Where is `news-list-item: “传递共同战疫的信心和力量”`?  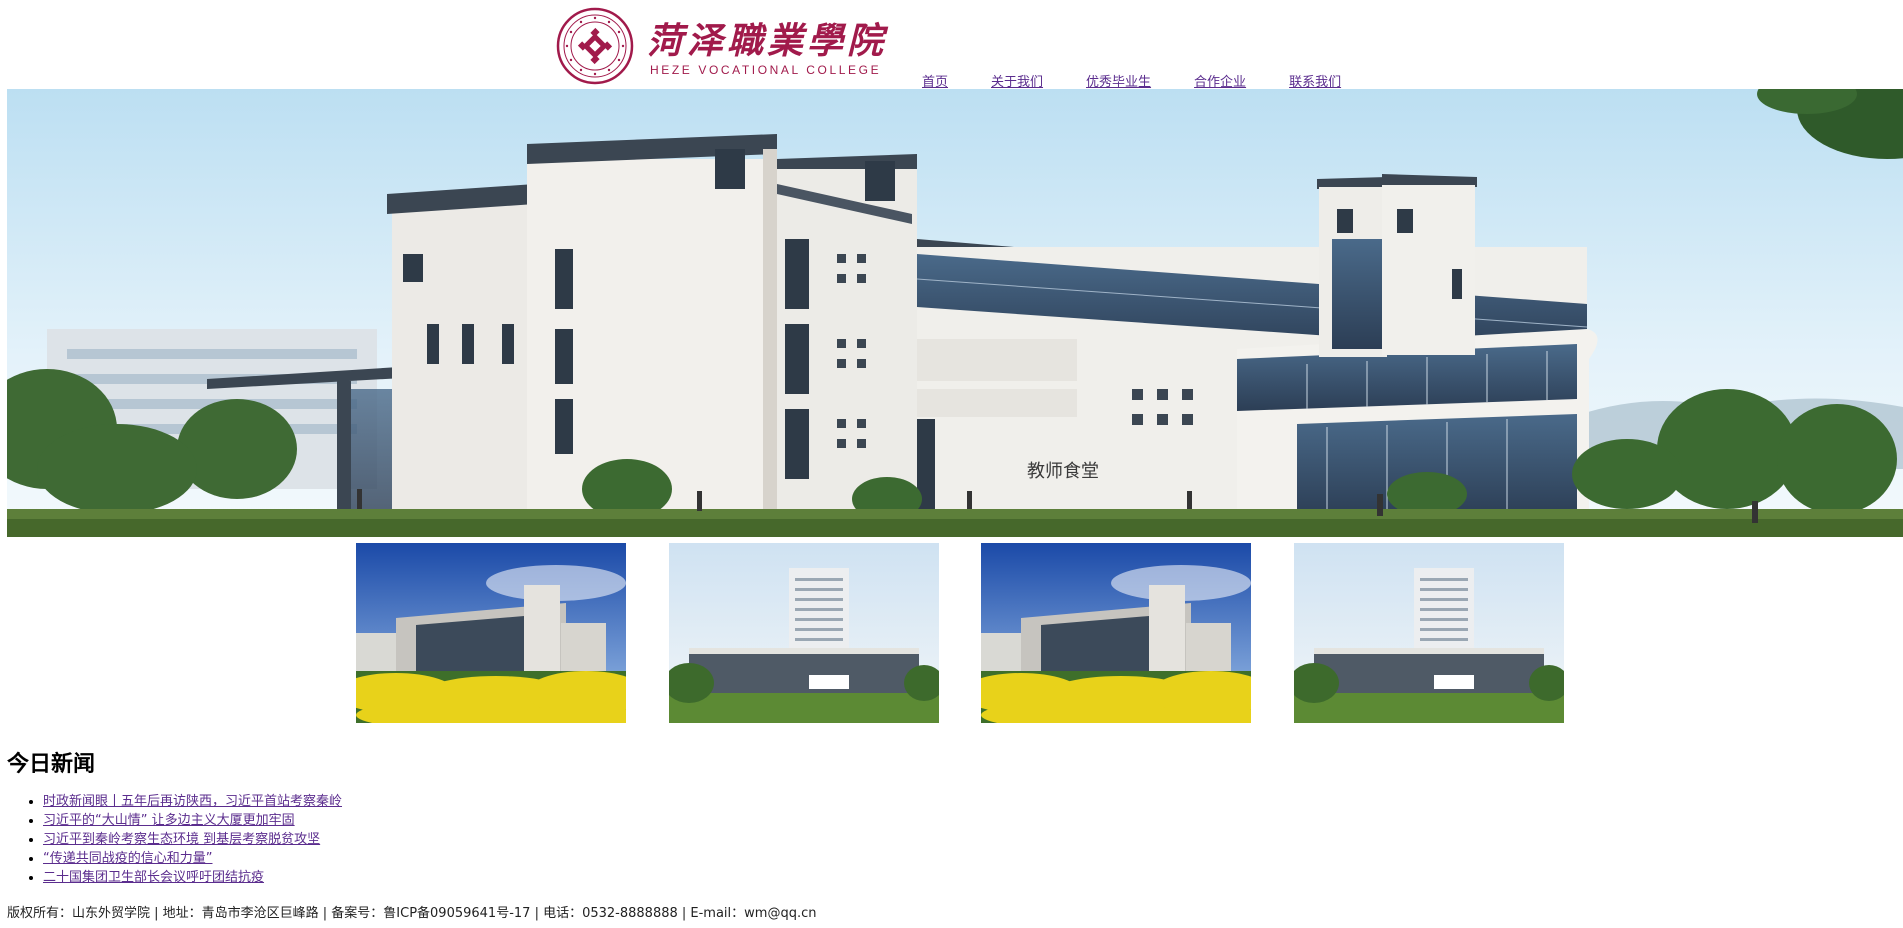 news-list-item: “传递共同战疫的信心和力量” is located at coordinates (192, 858).